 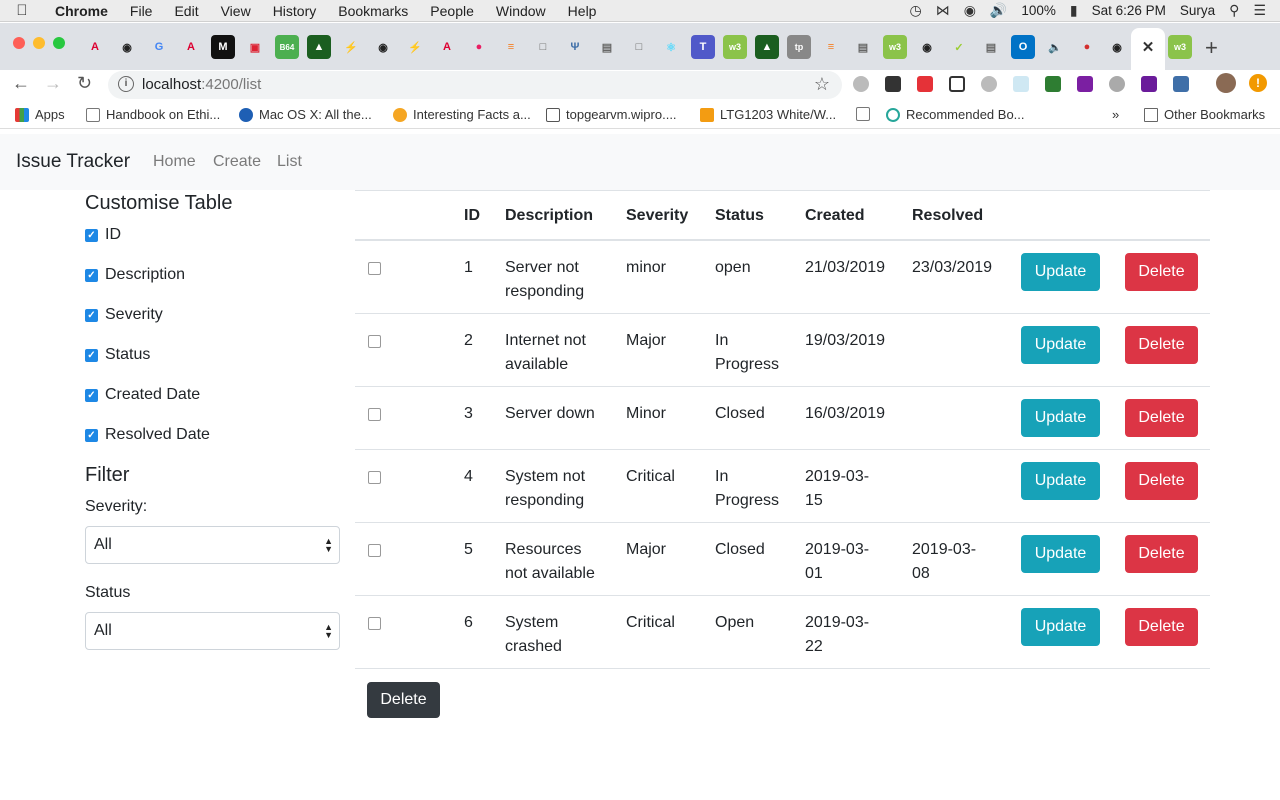 I want to click on menu-user: Surya, so click(x=1197, y=10).